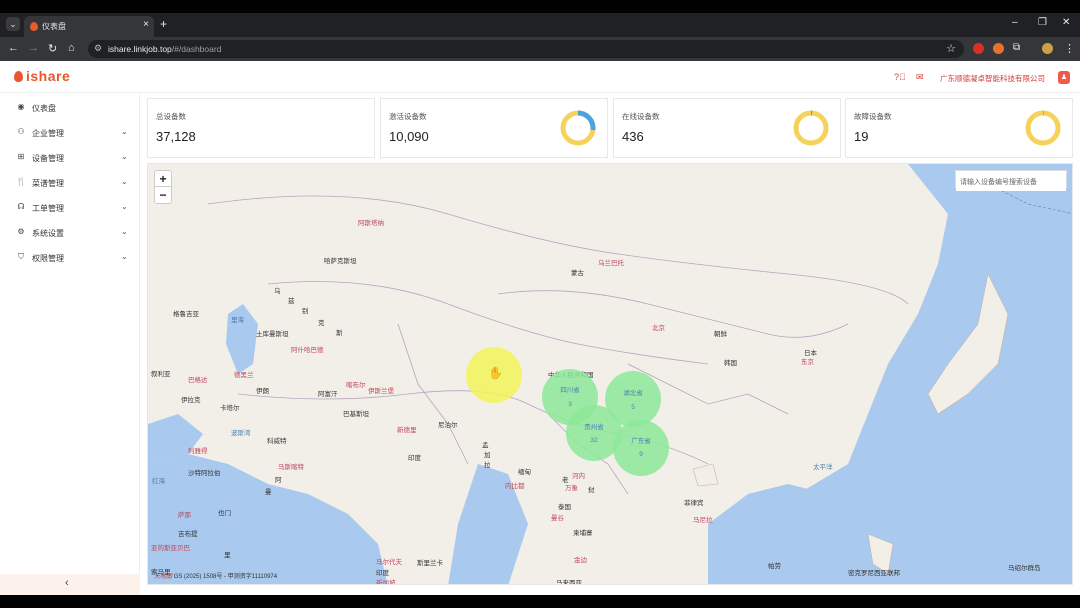 Image resolution: width=1080 pixels, height=608 pixels. What do you see at coordinates (33, 48) in the screenshot?
I see `forward-icon: →` at bounding box center [33, 48].